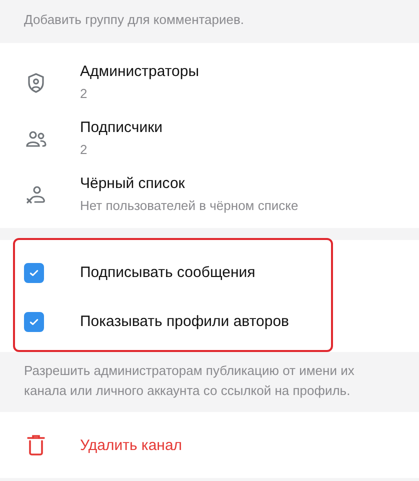 This screenshot has width=419, height=481. What do you see at coordinates (133, 184) in the screenshot?
I see `item-title: Чёрный список` at bounding box center [133, 184].